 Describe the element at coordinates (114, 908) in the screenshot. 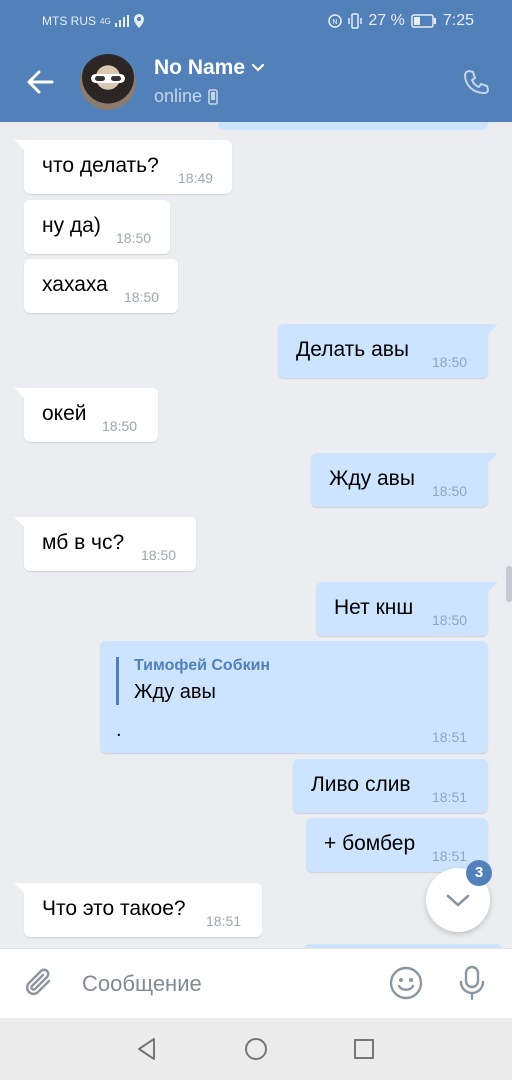

I see `message-text: Что это такое?` at that location.